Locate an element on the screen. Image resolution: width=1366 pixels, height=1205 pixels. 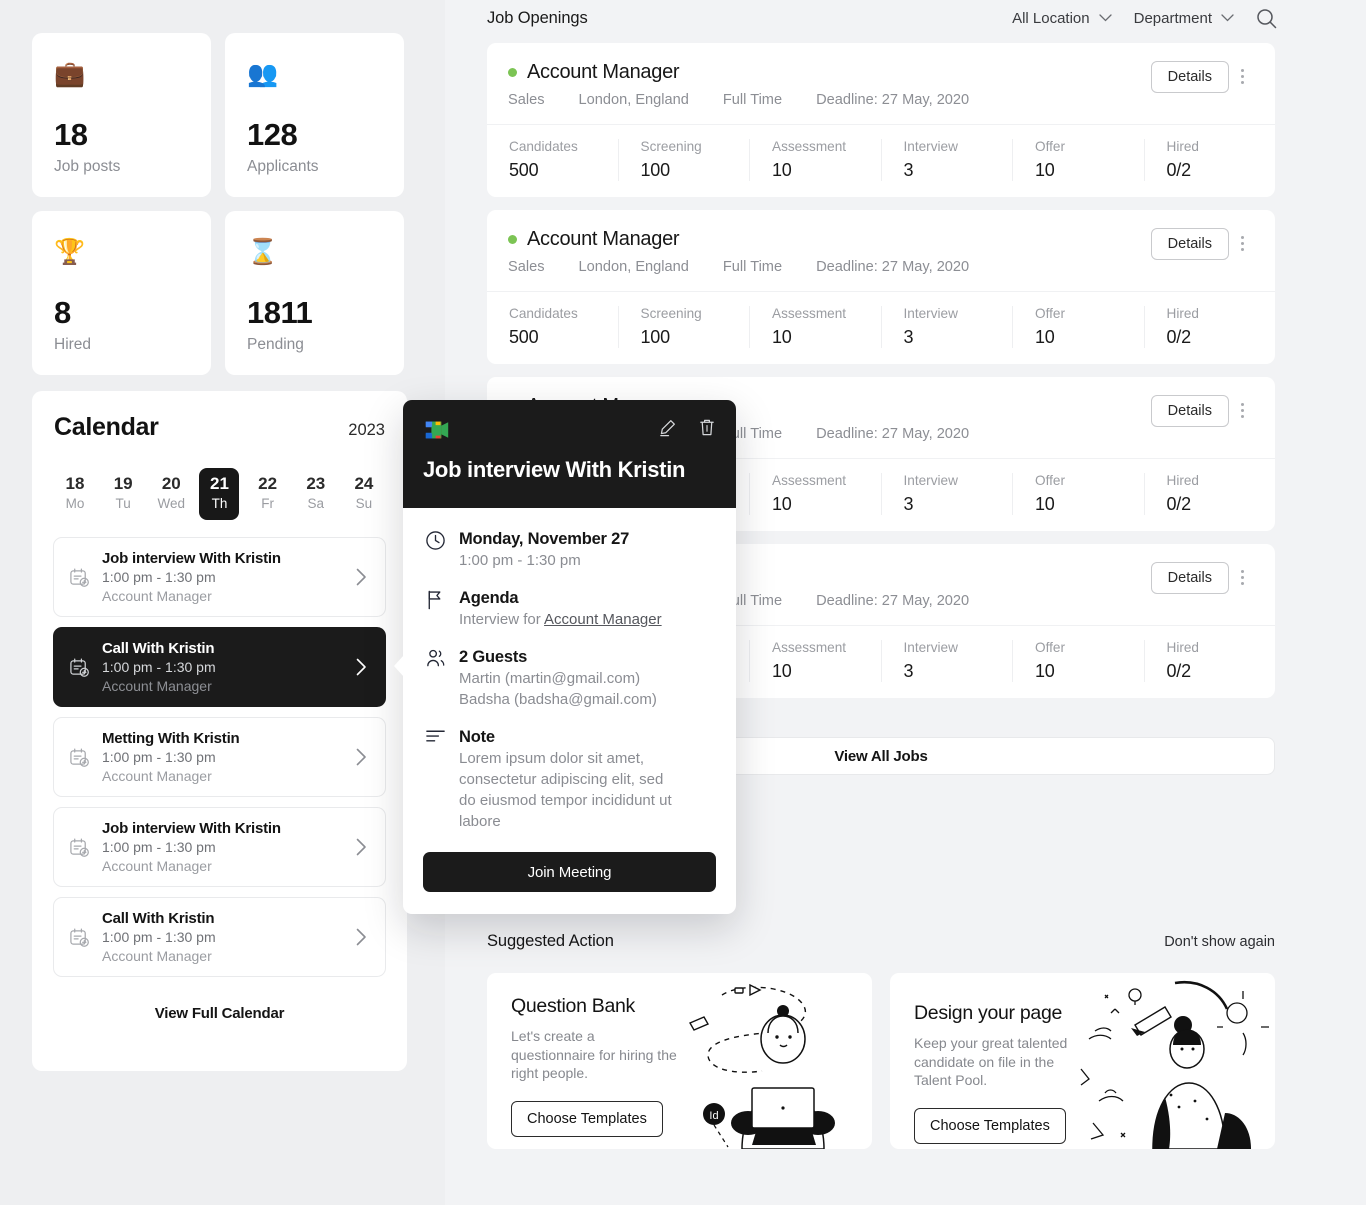
view-full-calendar-button: View Full Calendar is located at coordinates (219, 1013).